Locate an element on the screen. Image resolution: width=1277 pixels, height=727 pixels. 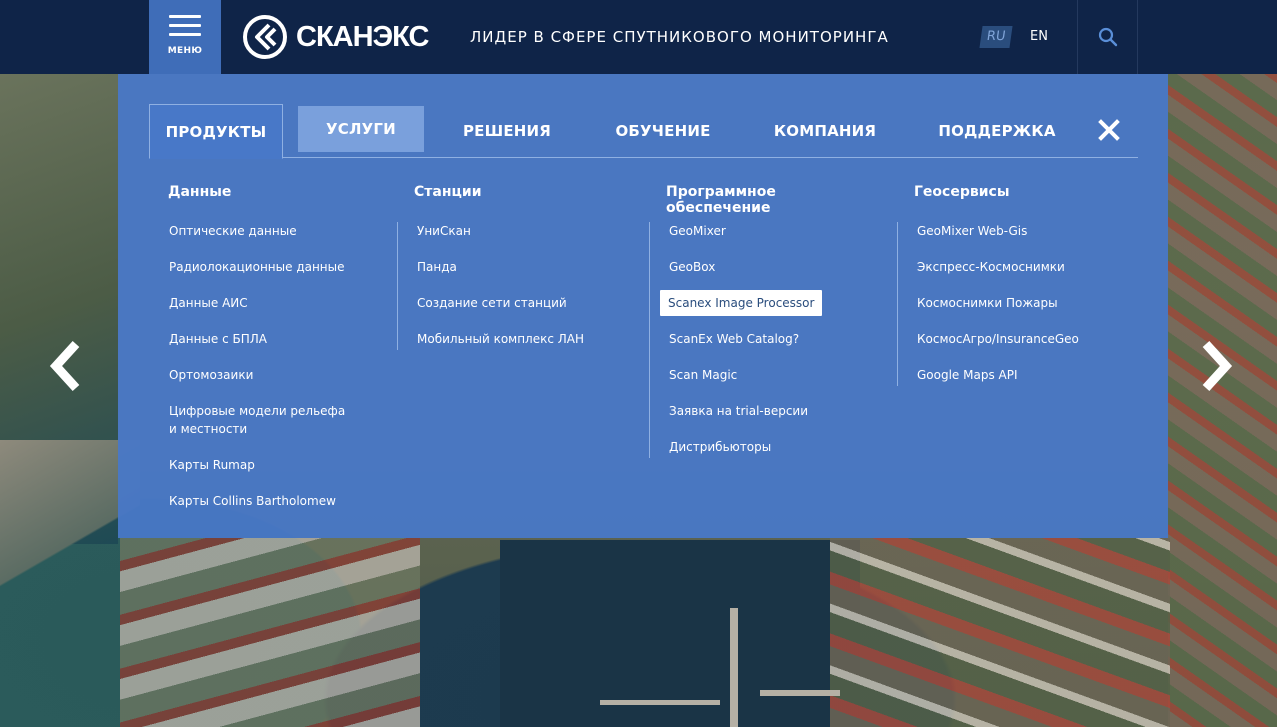
menu-link: Создание сети станций is located at coordinates (492, 303).